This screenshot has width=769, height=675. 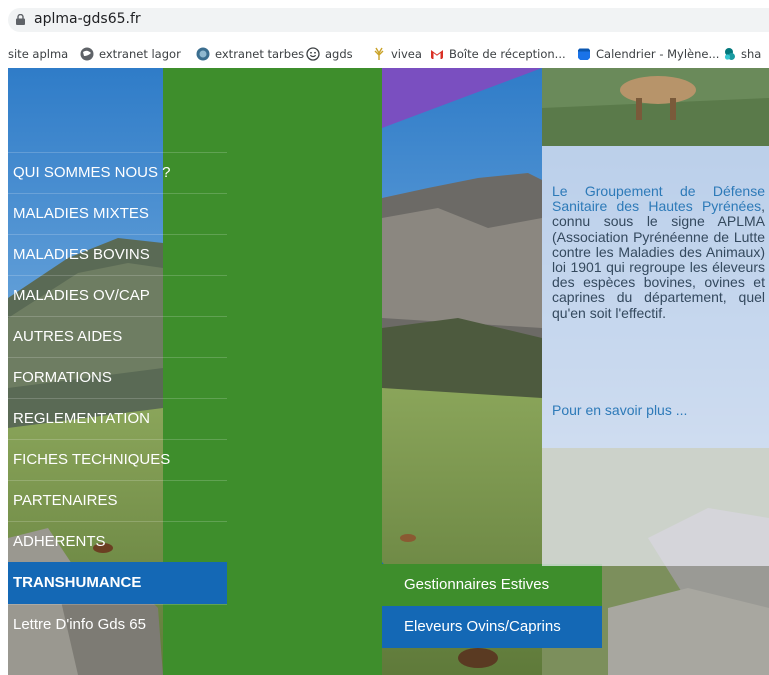 I want to click on menu-item-autres-aides: AUTRES AIDES, so click(x=117, y=336).